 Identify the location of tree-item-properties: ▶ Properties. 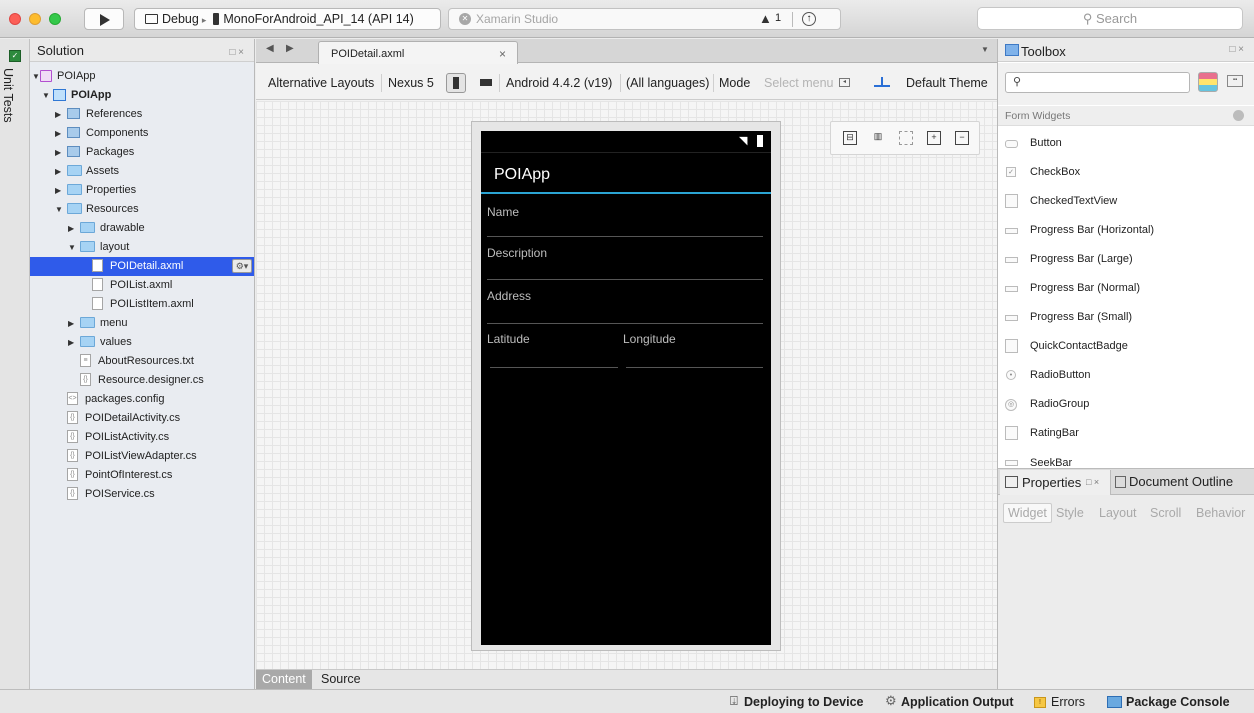
(142, 190).